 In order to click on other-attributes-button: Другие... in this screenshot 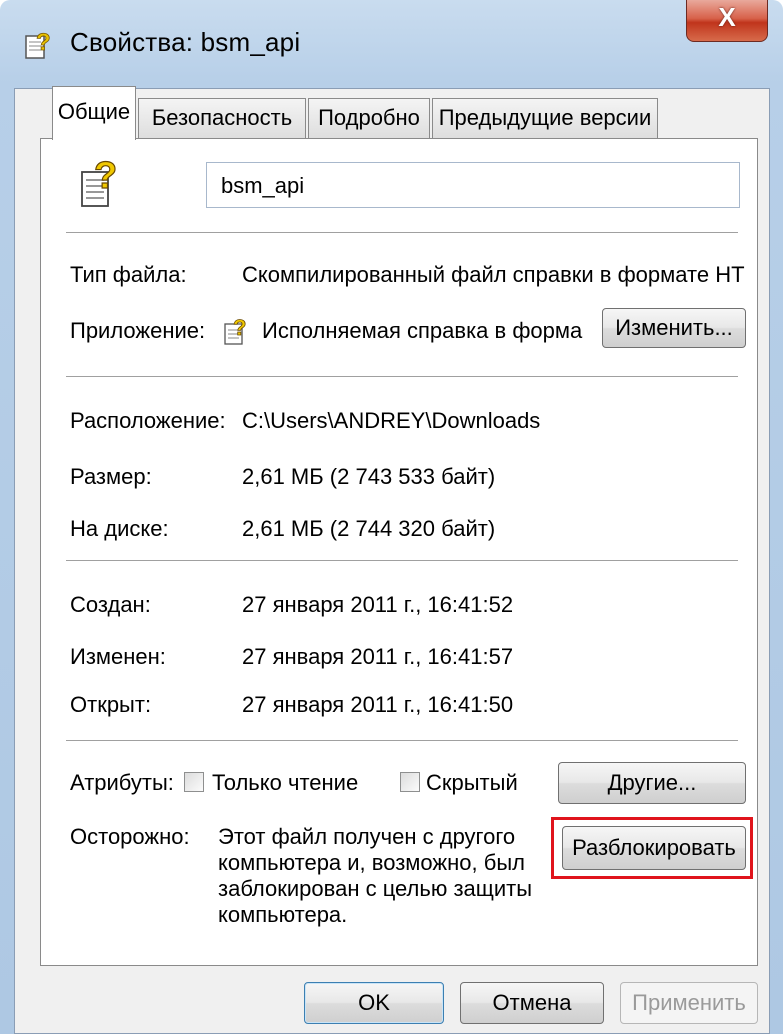, I will do `click(652, 783)`.